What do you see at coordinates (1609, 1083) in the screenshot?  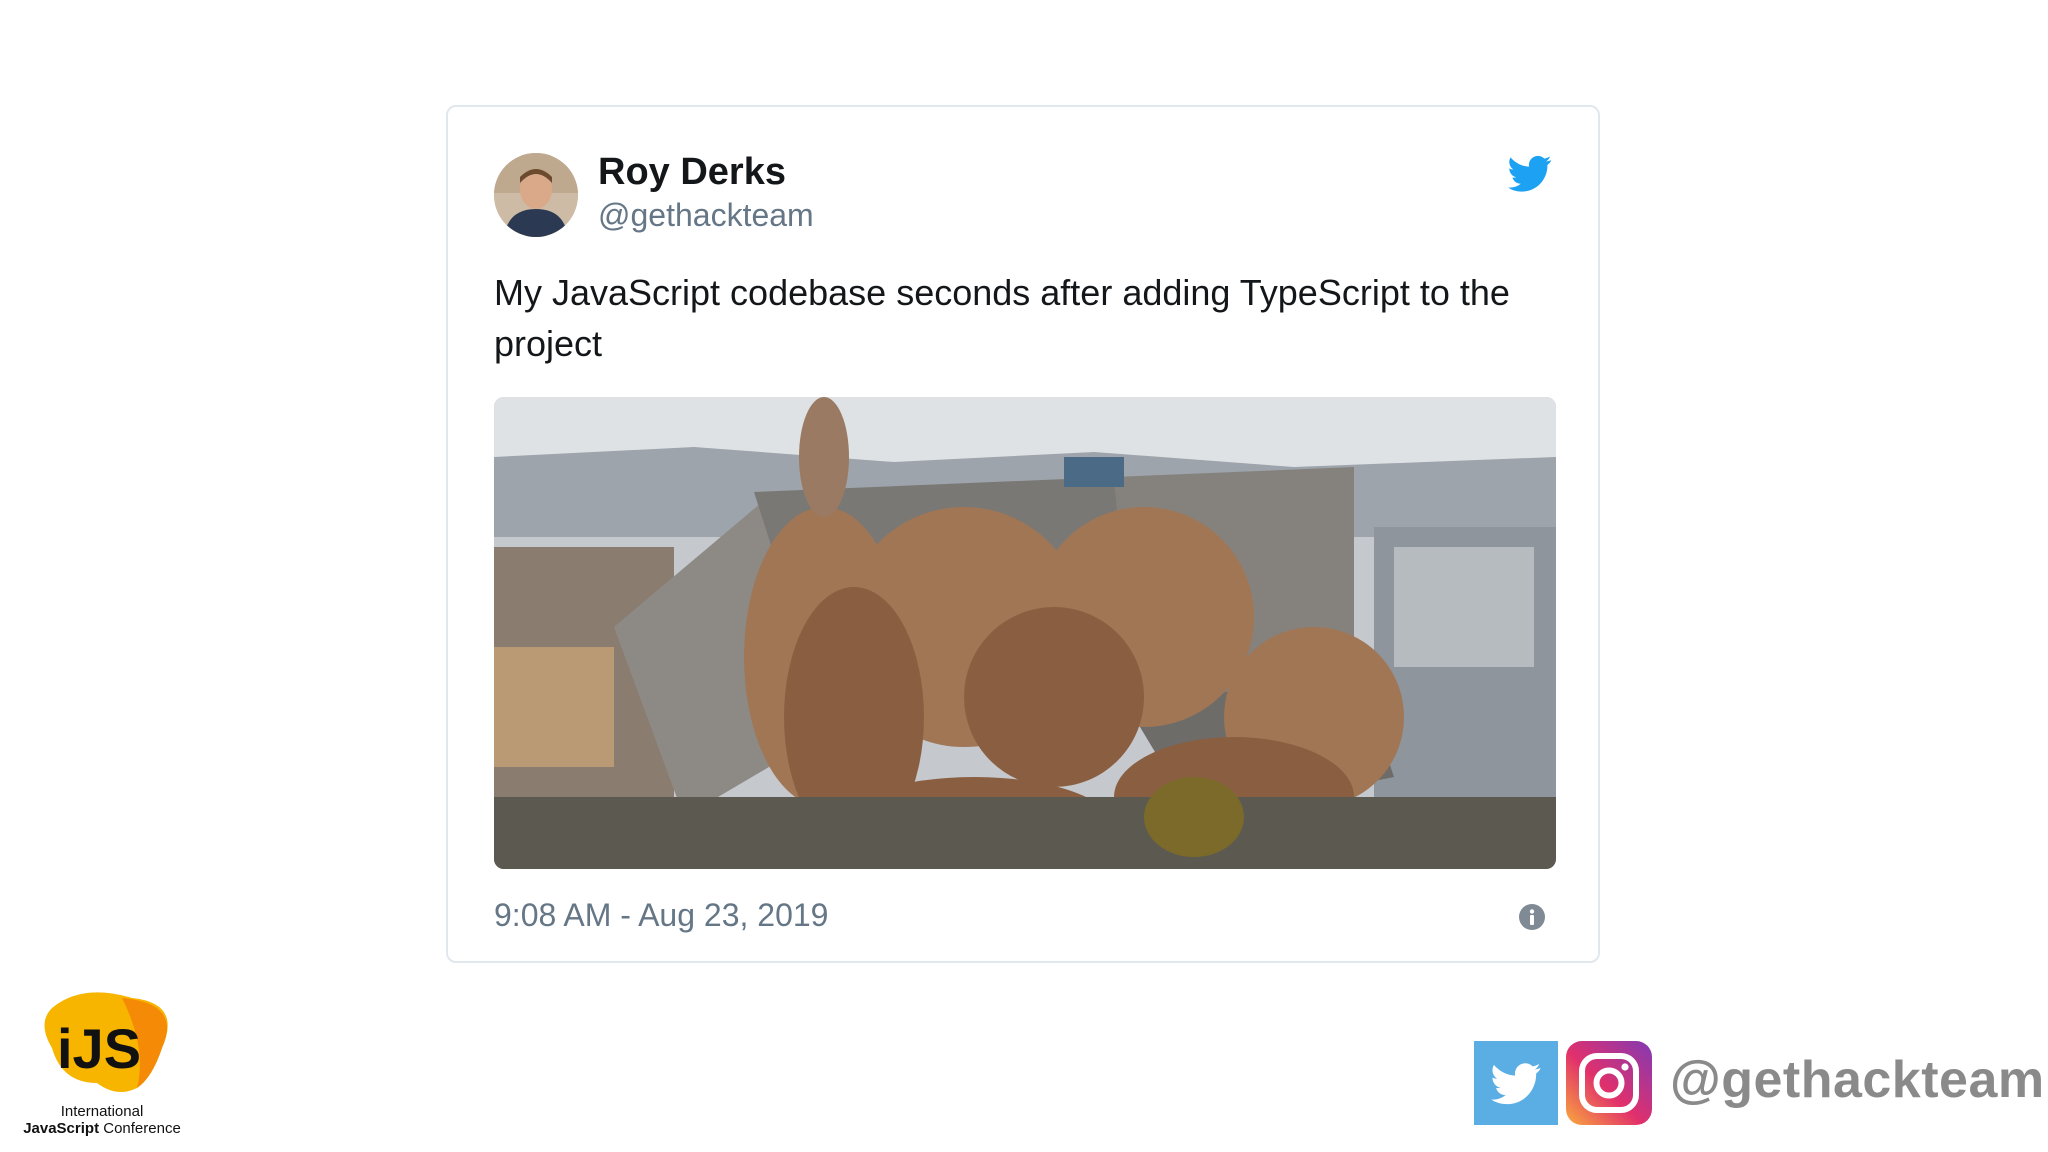 I see `instagram-icon` at bounding box center [1609, 1083].